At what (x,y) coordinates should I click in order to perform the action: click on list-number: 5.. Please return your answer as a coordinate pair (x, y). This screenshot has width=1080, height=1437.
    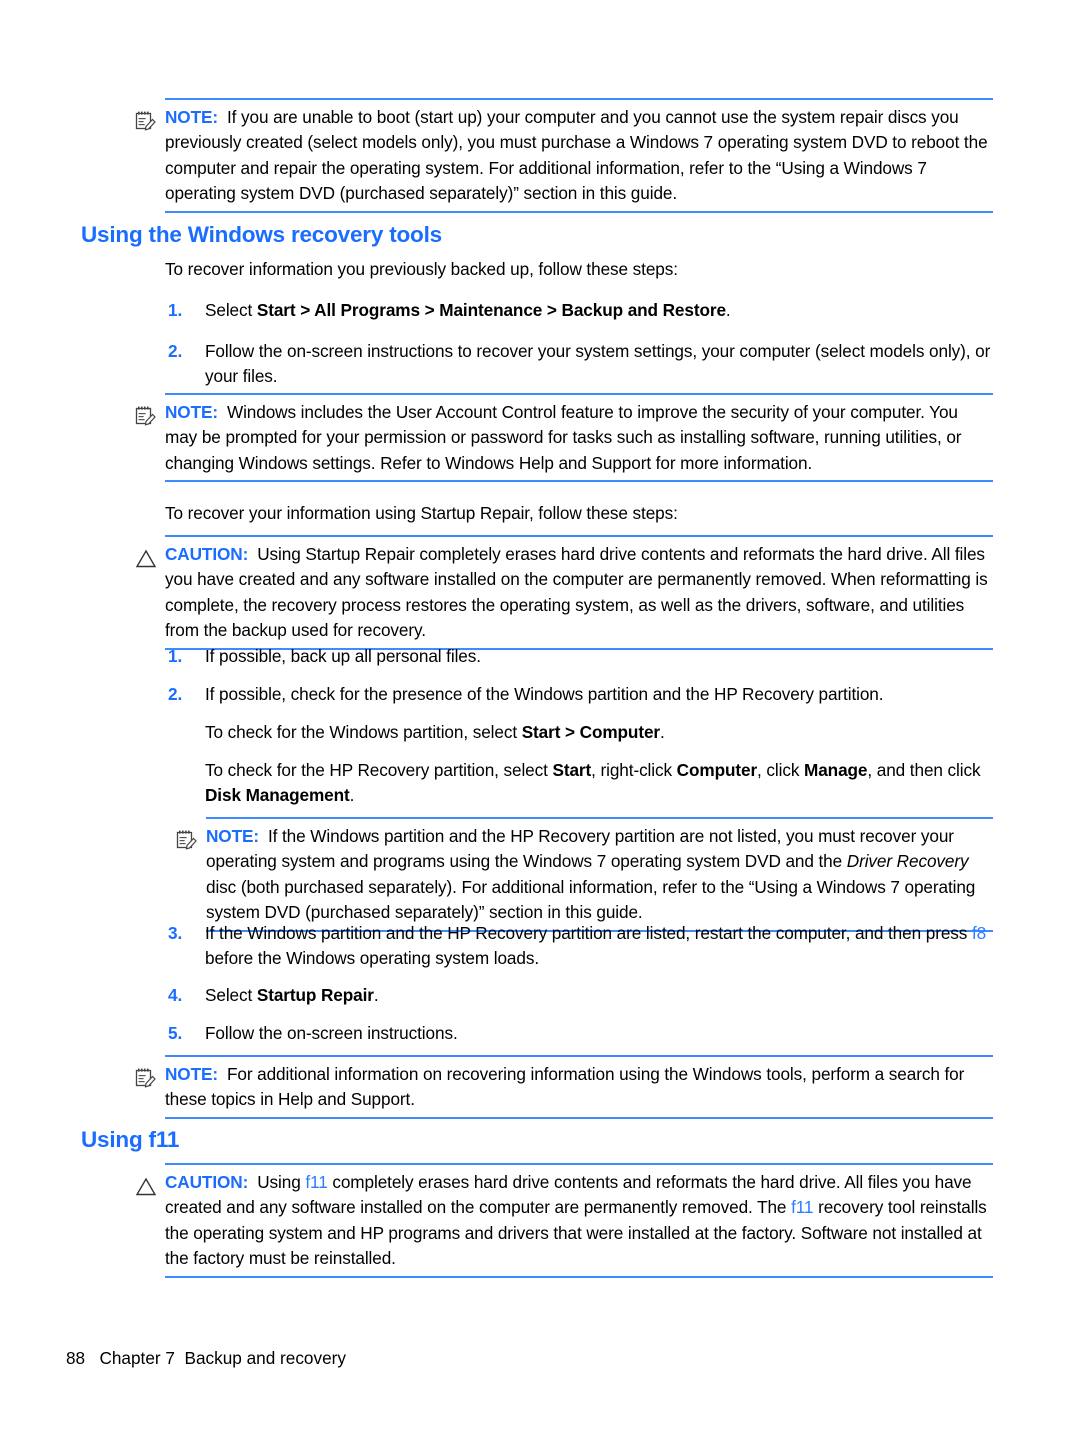
    Looking at the image, I should click on (175, 1033).